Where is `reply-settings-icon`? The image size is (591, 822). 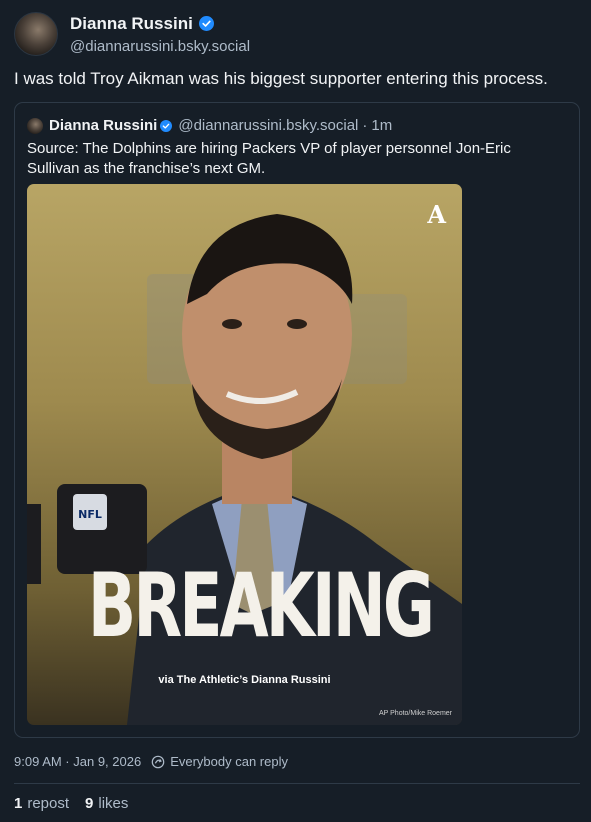
reply-settings-icon is located at coordinates (158, 761).